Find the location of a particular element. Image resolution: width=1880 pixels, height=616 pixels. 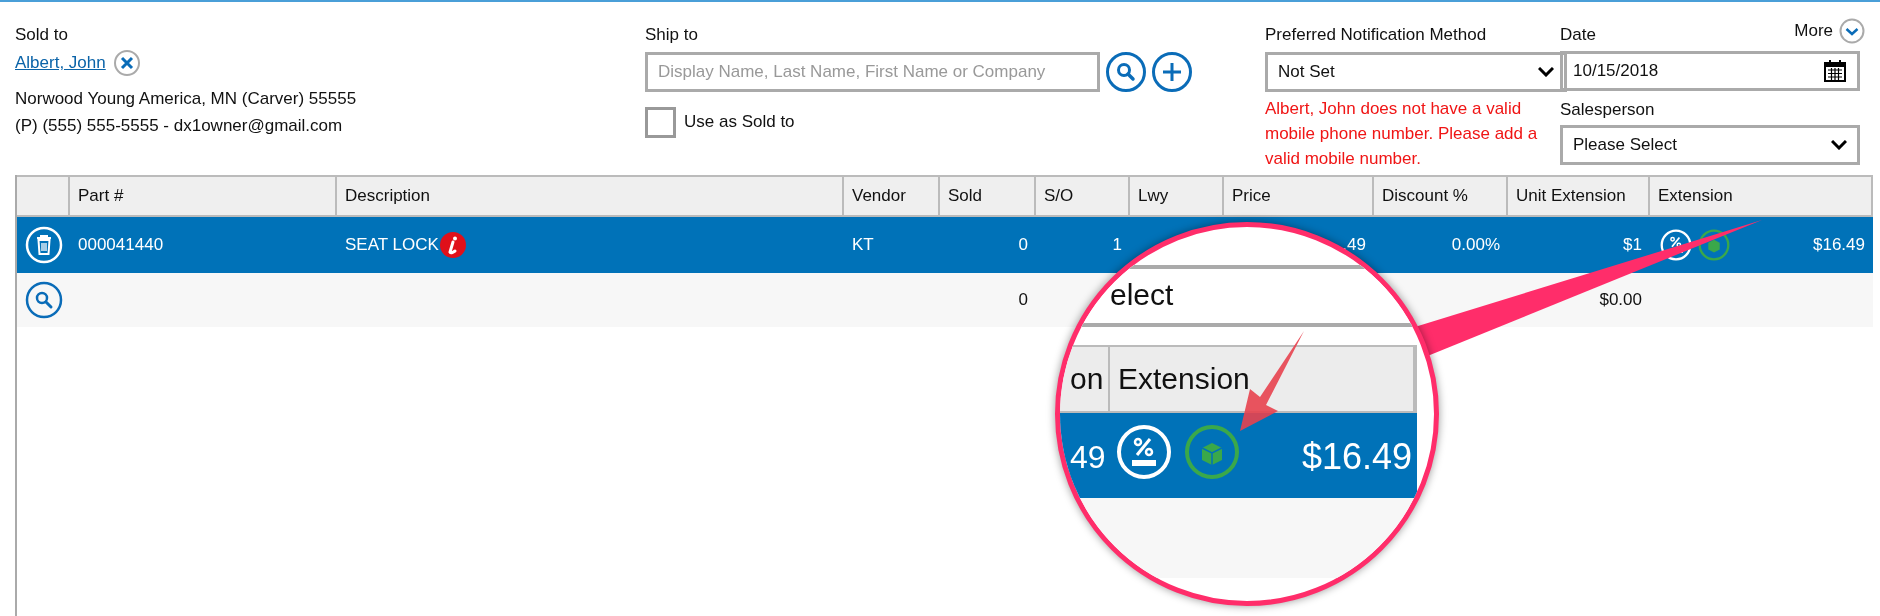

error-message: Albert, John does not have a valid mobile phone number. Please add a valid mobile number. is located at coordinates (1402, 133).